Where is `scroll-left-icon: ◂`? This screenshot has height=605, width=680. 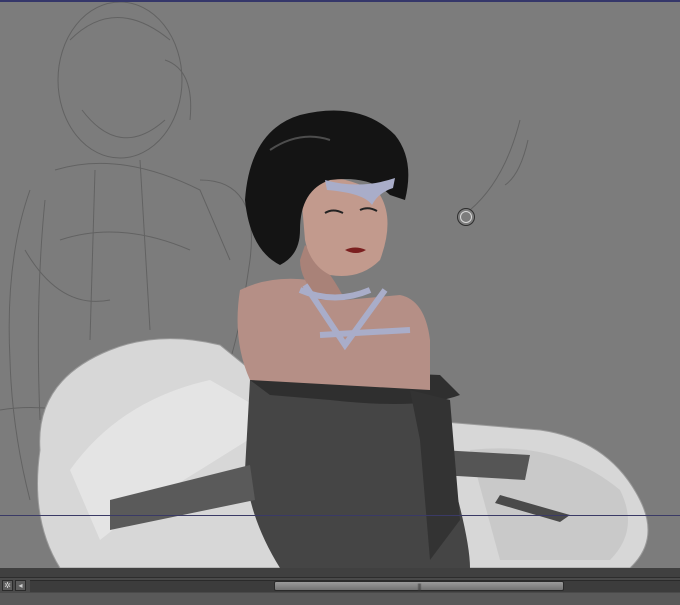 scroll-left-icon: ◂ is located at coordinates (20, 585).